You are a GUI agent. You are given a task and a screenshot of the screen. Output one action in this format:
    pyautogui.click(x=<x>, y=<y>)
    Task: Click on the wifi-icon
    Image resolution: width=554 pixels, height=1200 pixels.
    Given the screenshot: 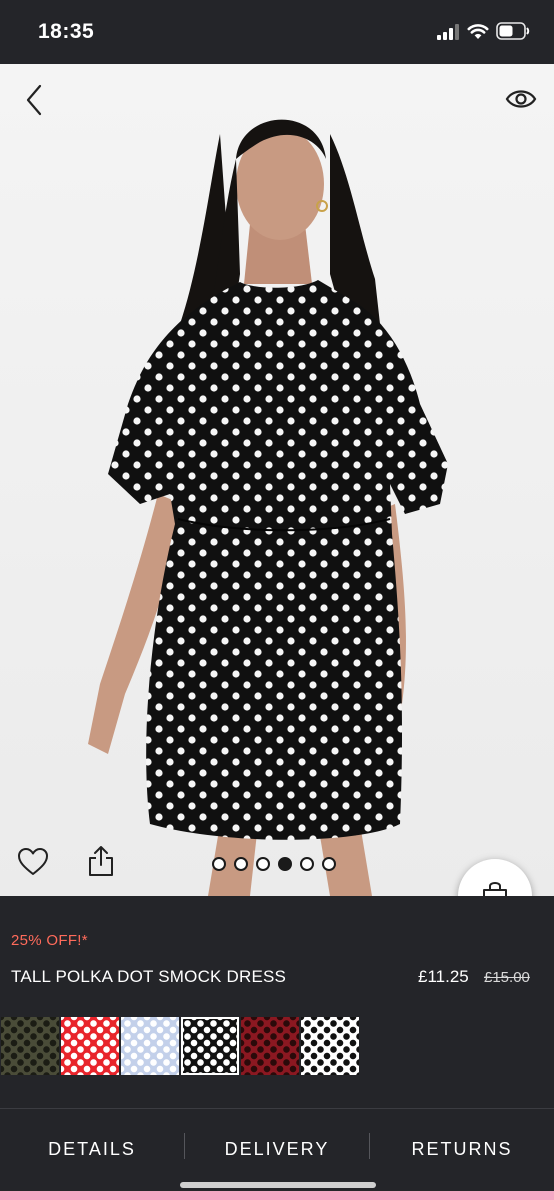 What is the action you would take?
    pyautogui.click(x=478, y=31)
    